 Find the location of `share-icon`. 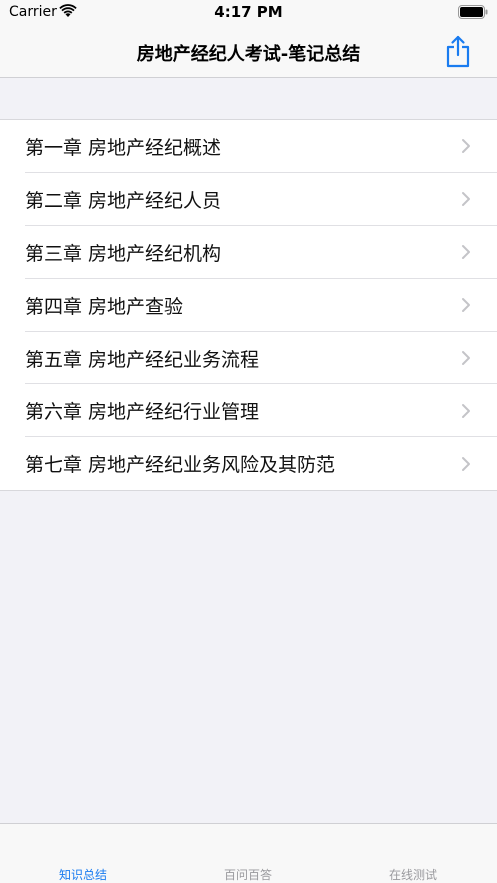

share-icon is located at coordinates (458, 51).